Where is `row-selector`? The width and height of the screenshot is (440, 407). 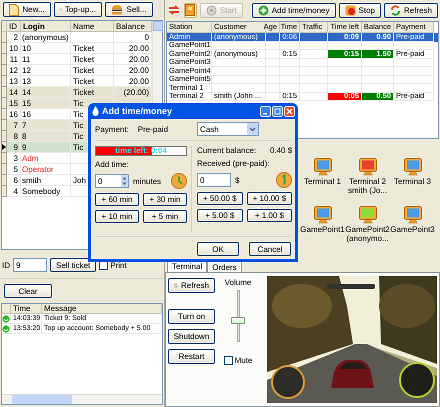 row-selector is located at coordinates (4, 147).